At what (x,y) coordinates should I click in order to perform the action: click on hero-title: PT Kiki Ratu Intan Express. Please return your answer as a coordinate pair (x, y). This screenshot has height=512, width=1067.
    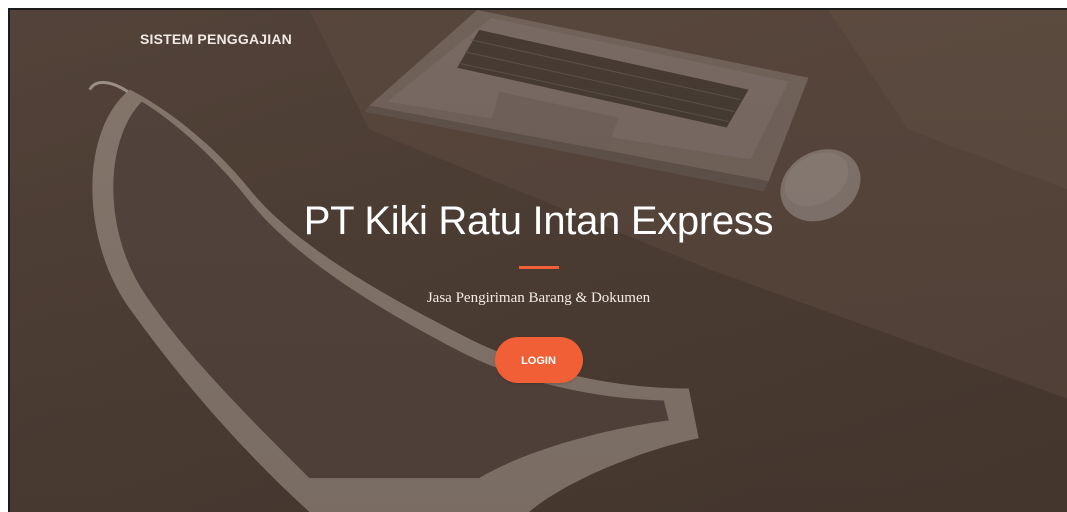
    Looking at the image, I should click on (538, 221).